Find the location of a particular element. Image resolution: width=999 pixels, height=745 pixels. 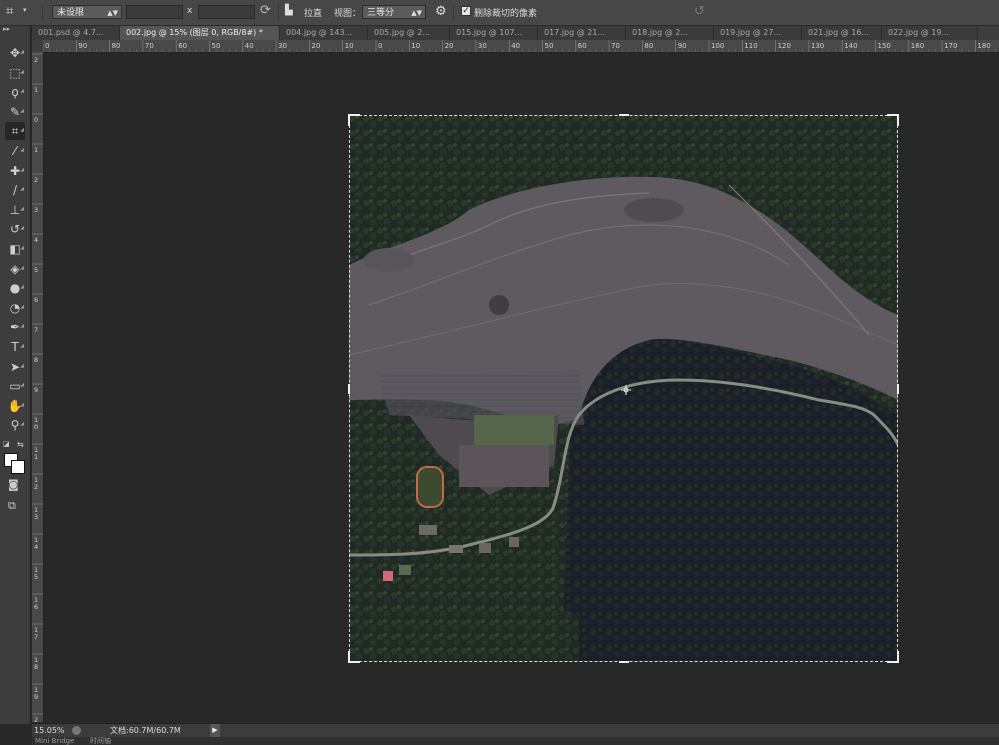

options-divider is located at coordinates (278, 12).